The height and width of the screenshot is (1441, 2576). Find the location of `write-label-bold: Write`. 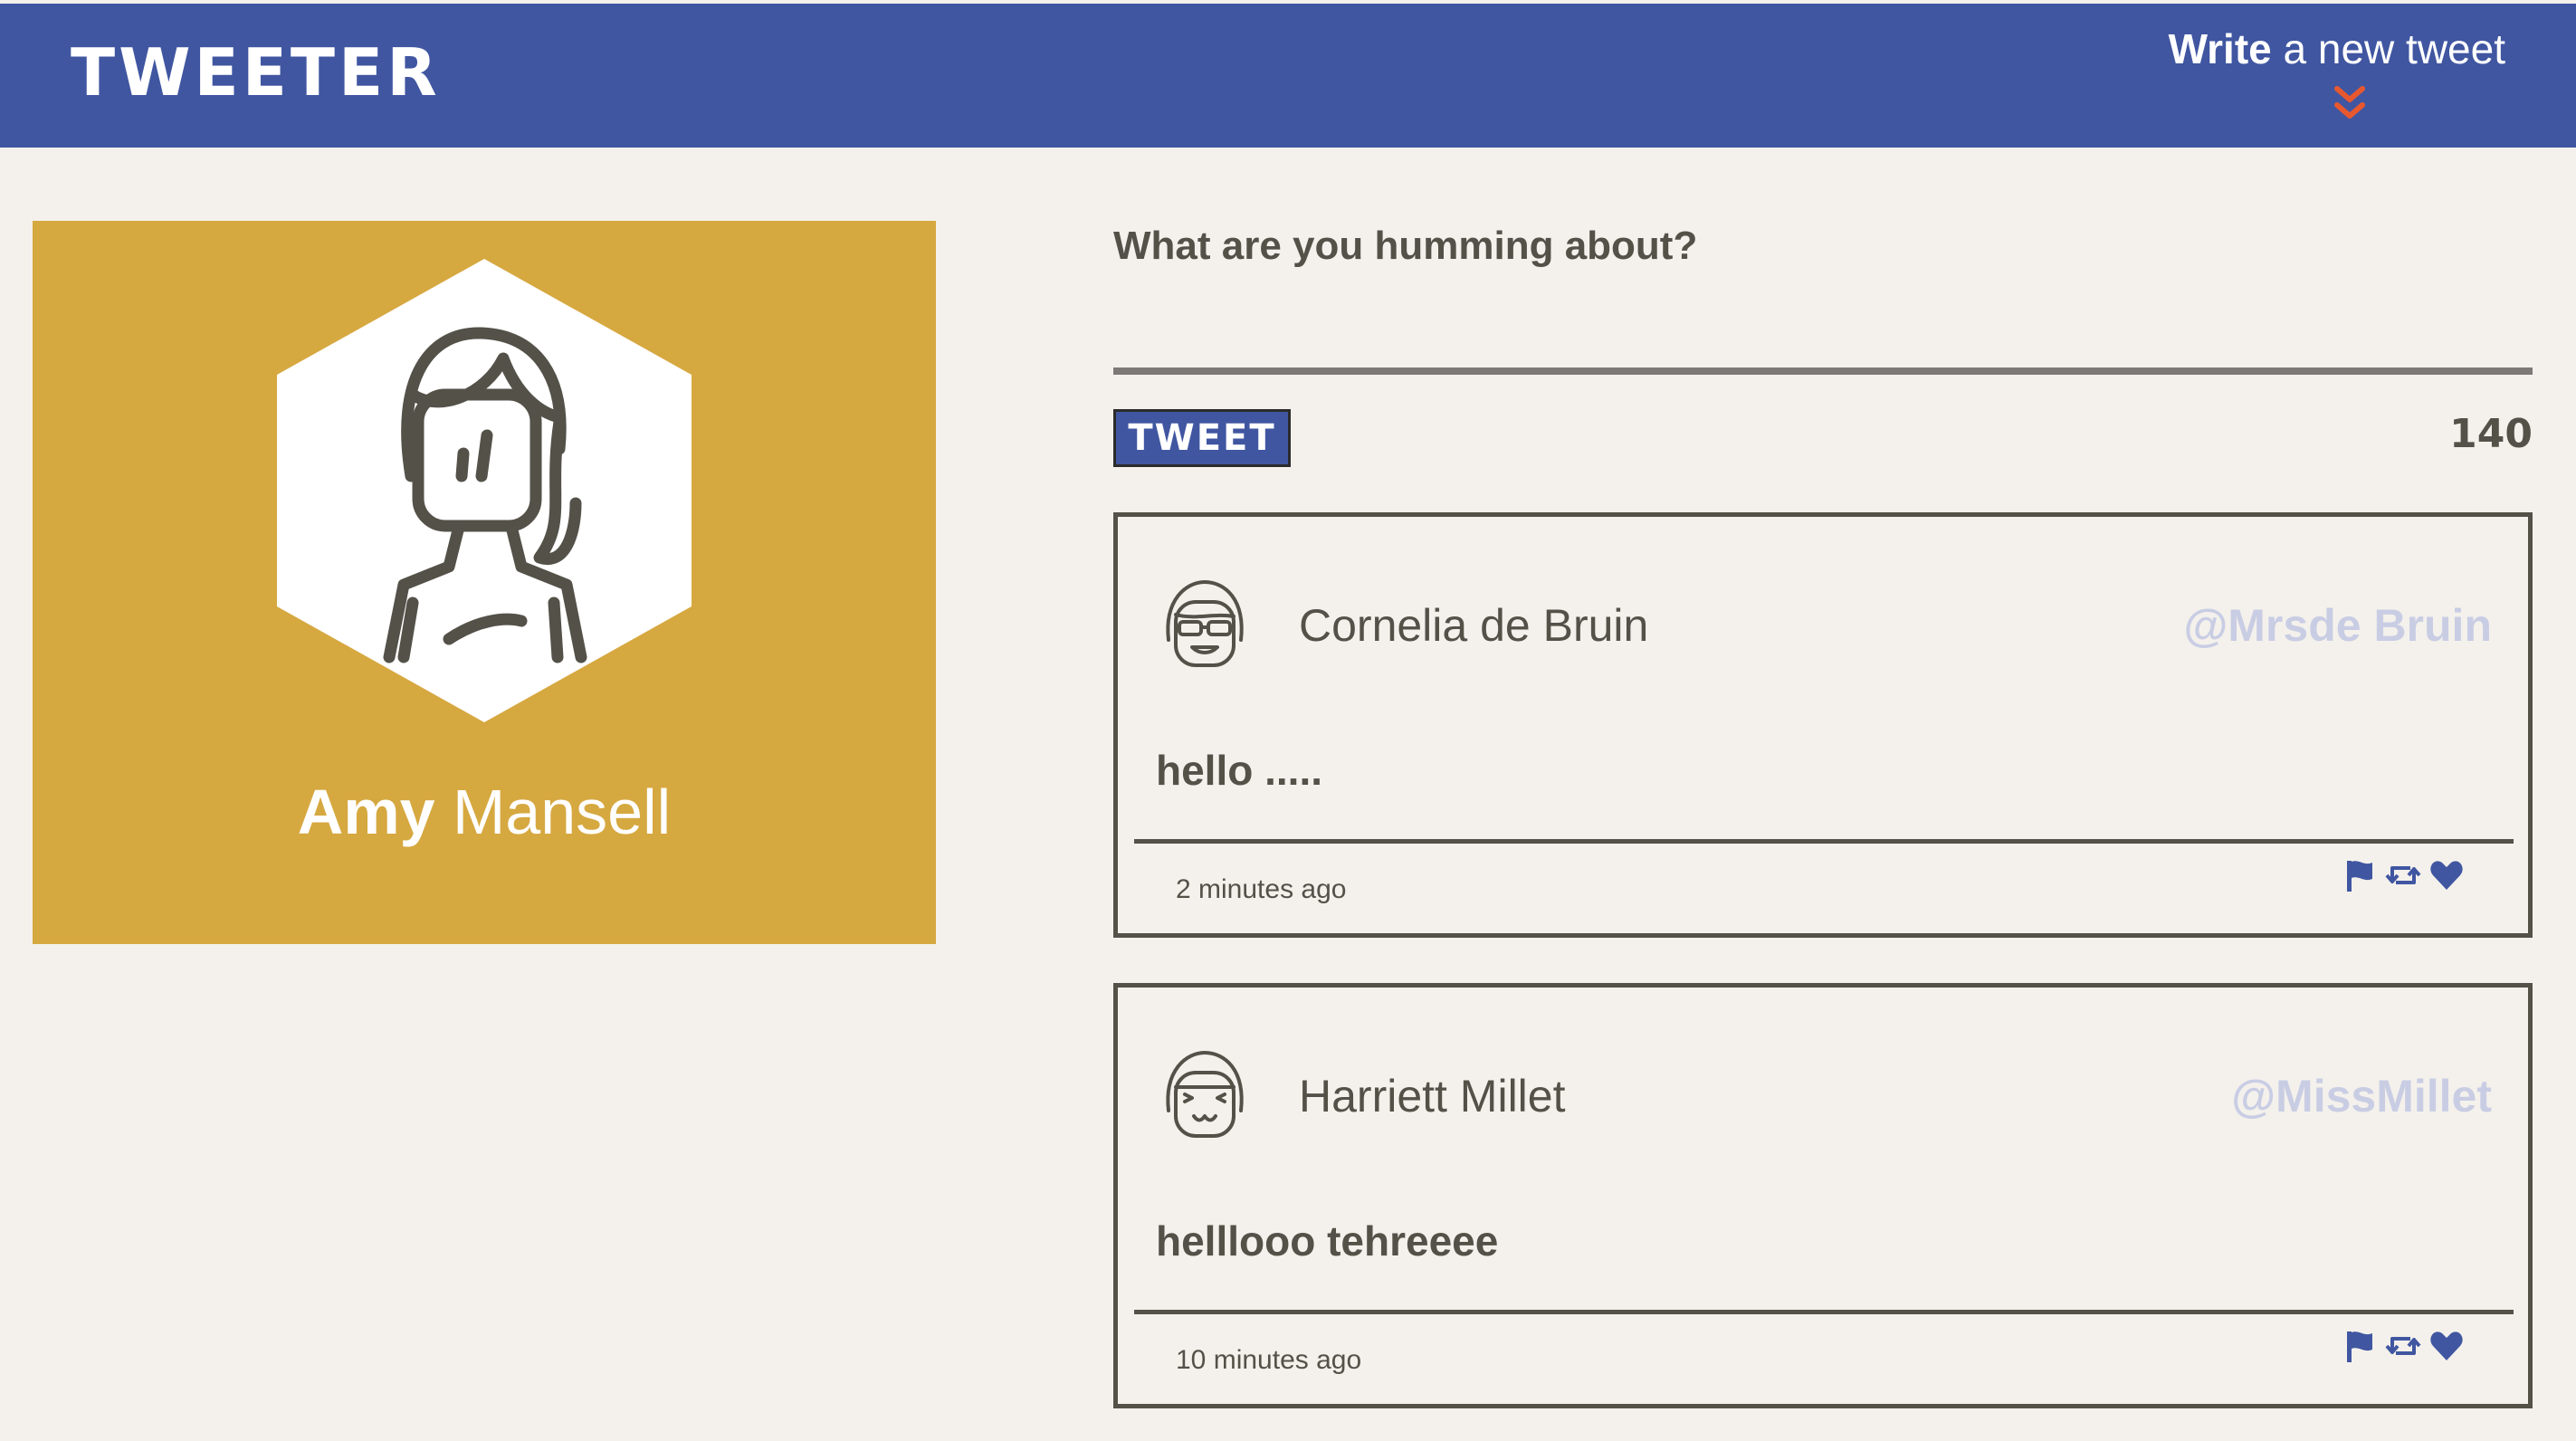

write-label-bold: Write is located at coordinates (2220, 48).